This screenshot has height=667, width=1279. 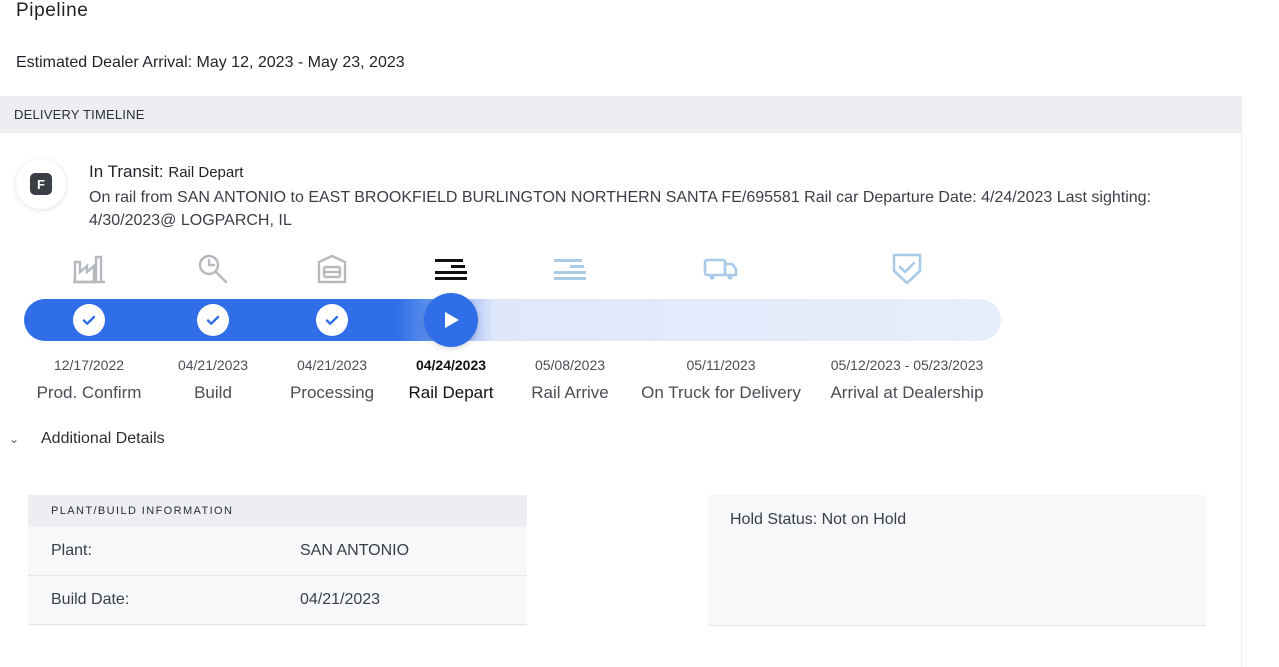 I want to click on hold-status-card: Hold Status: Not on Hold, so click(x=957, y=560).